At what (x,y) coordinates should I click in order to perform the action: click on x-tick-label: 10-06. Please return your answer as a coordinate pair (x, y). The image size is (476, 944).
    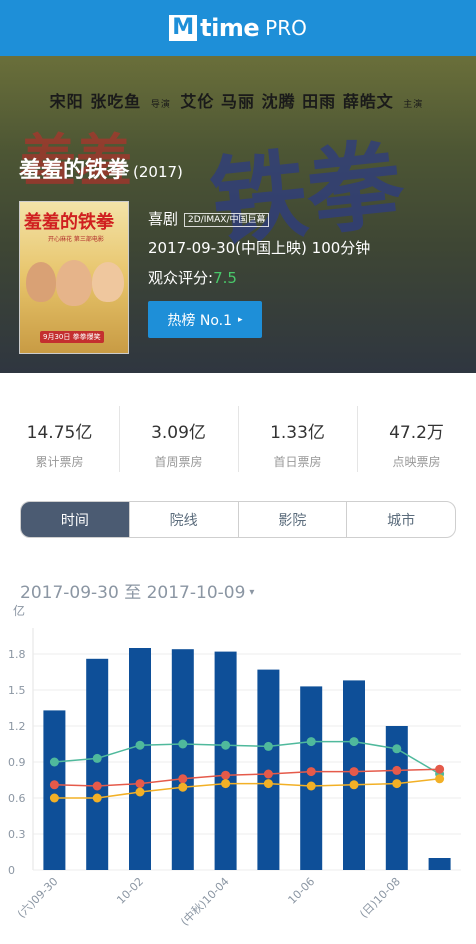
    Looking at the image, I should click on (302, 891).